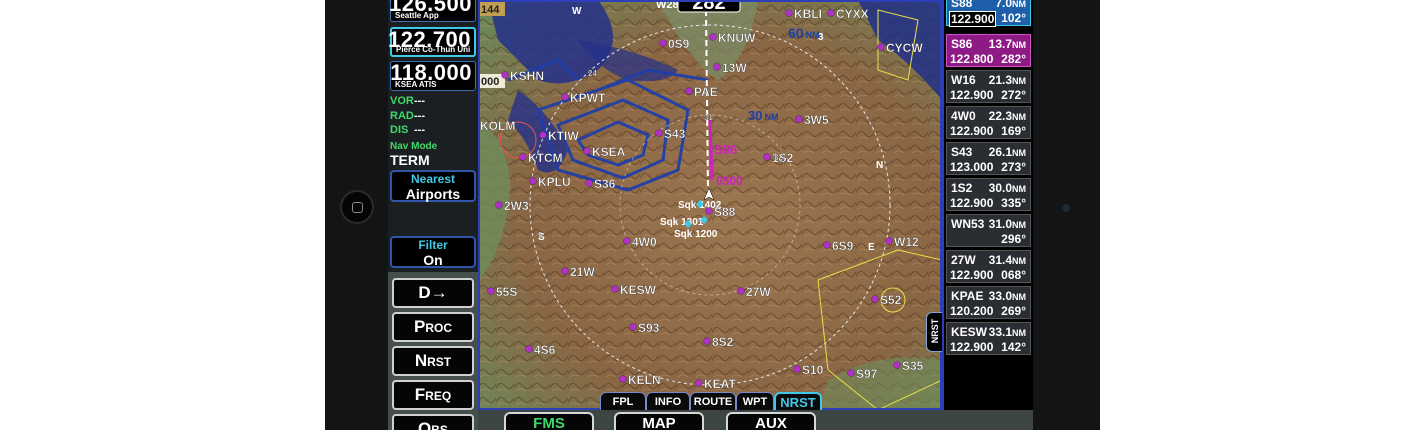  I want to click on map-button: MAP, so click(659, 421).